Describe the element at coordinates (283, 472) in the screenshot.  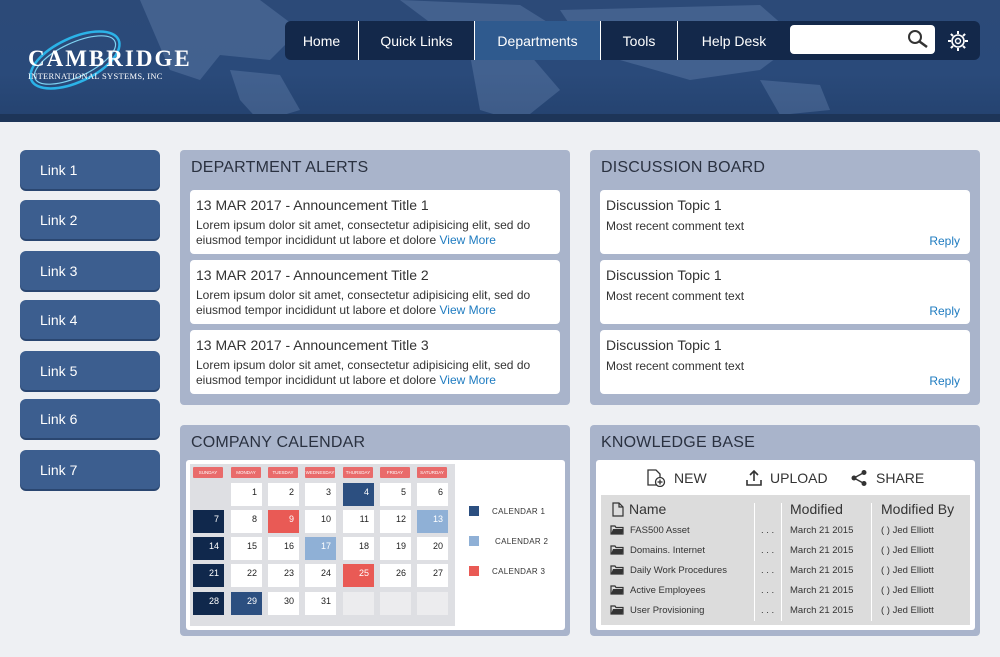
I see `calendar-day-header: TUESDAY` at that location.